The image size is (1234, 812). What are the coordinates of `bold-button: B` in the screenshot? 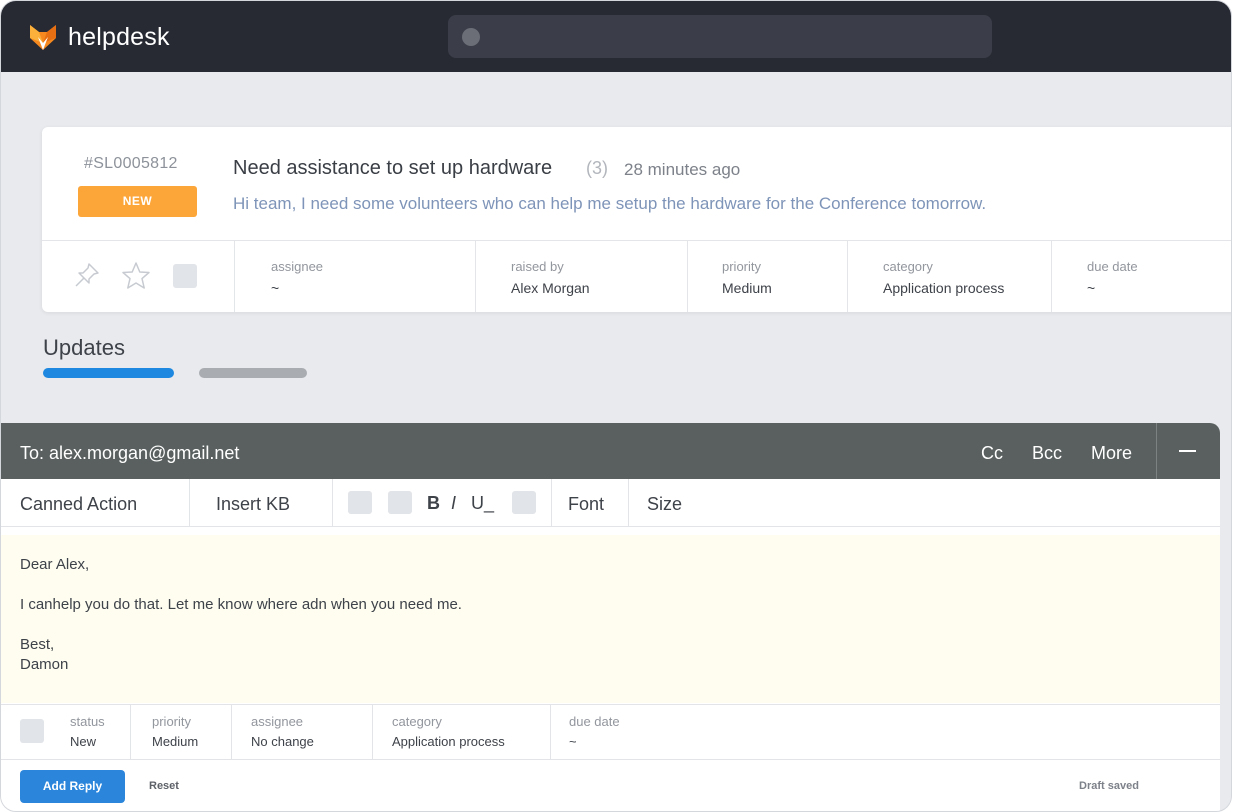 It's located at (433, 503).